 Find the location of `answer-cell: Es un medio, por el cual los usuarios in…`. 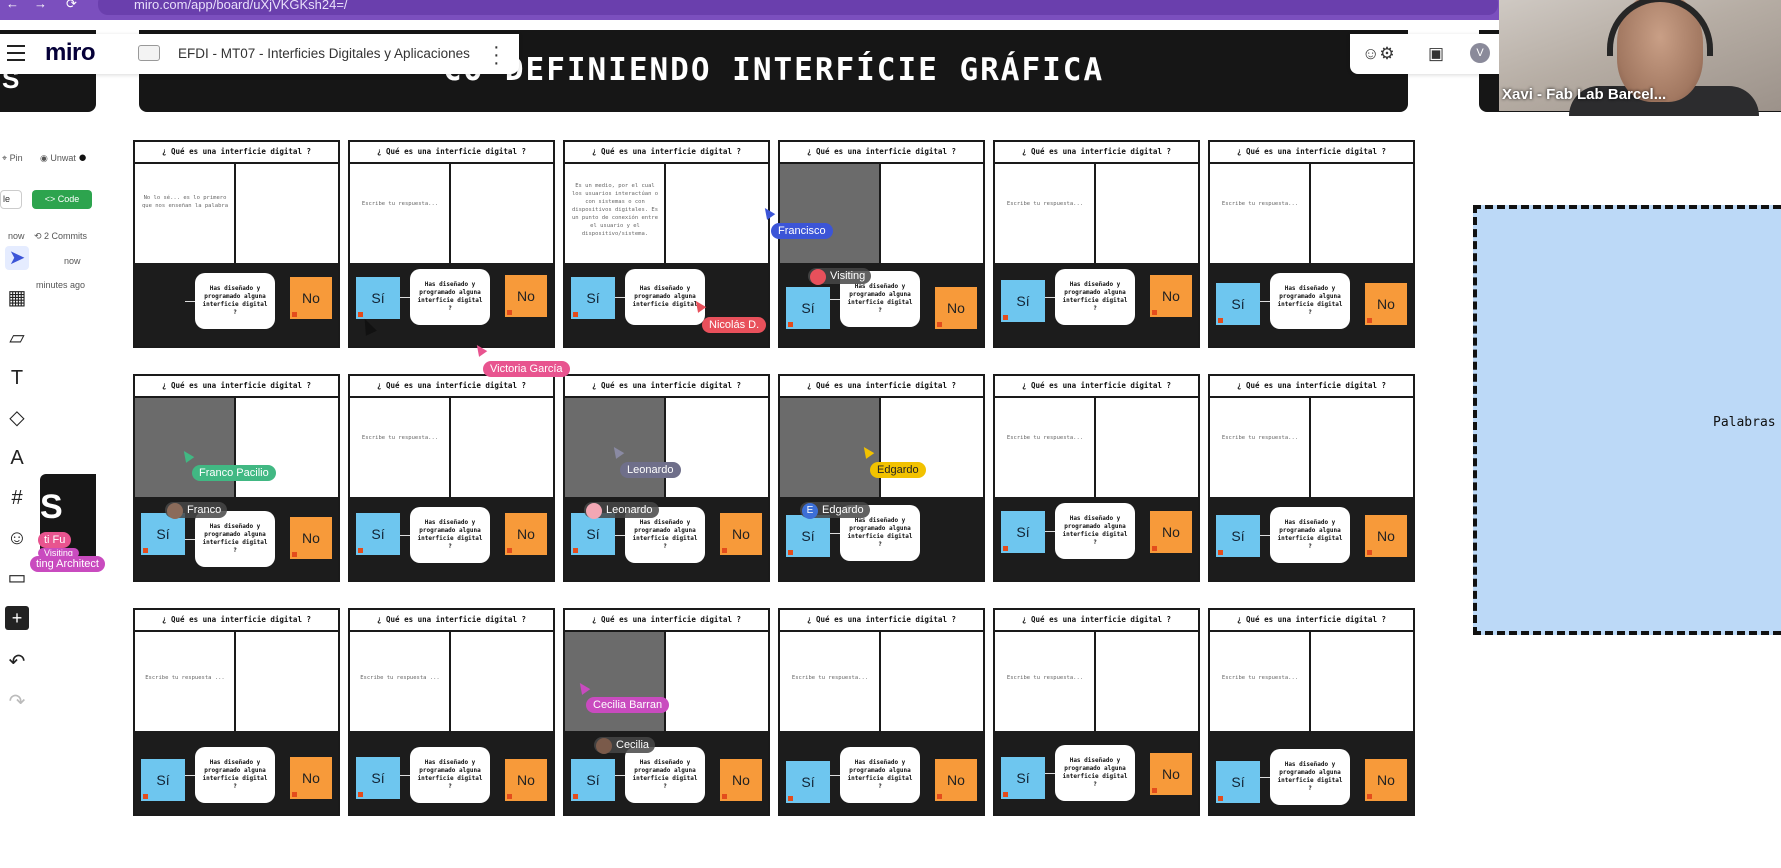

answer-cell: Es un medio, por el cual los usuarios in… is located at coordinates (615, 213).